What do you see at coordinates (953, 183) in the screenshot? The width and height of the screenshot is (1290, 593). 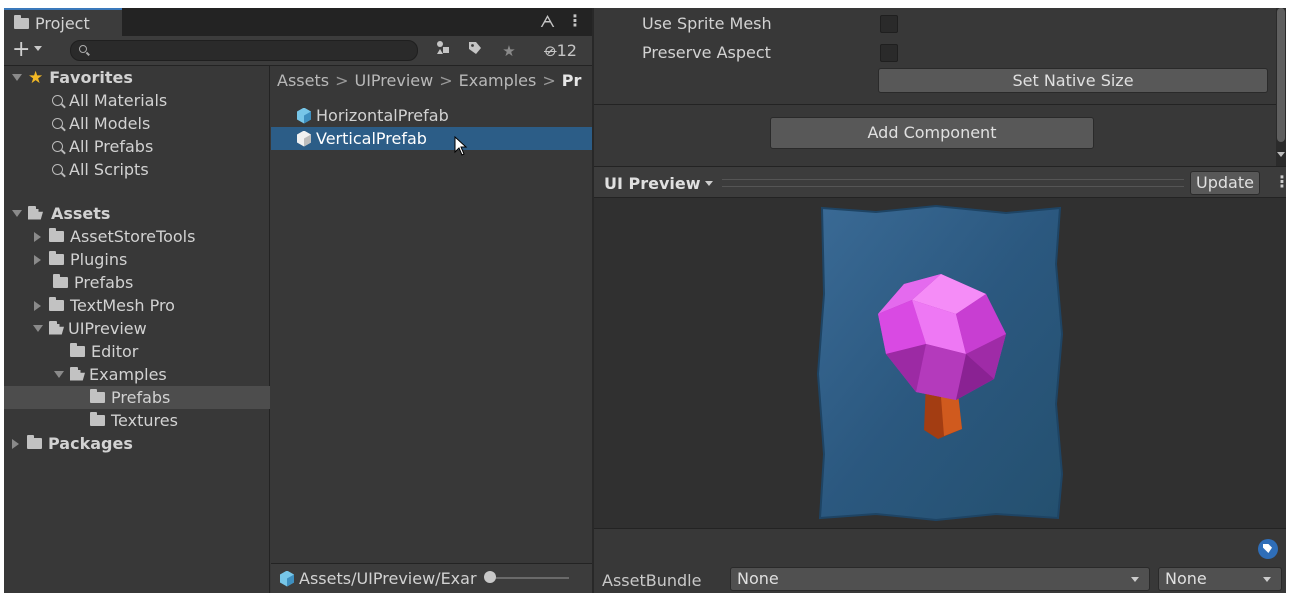 I see `preview-resize-handle` at bounding box center [953, 183].